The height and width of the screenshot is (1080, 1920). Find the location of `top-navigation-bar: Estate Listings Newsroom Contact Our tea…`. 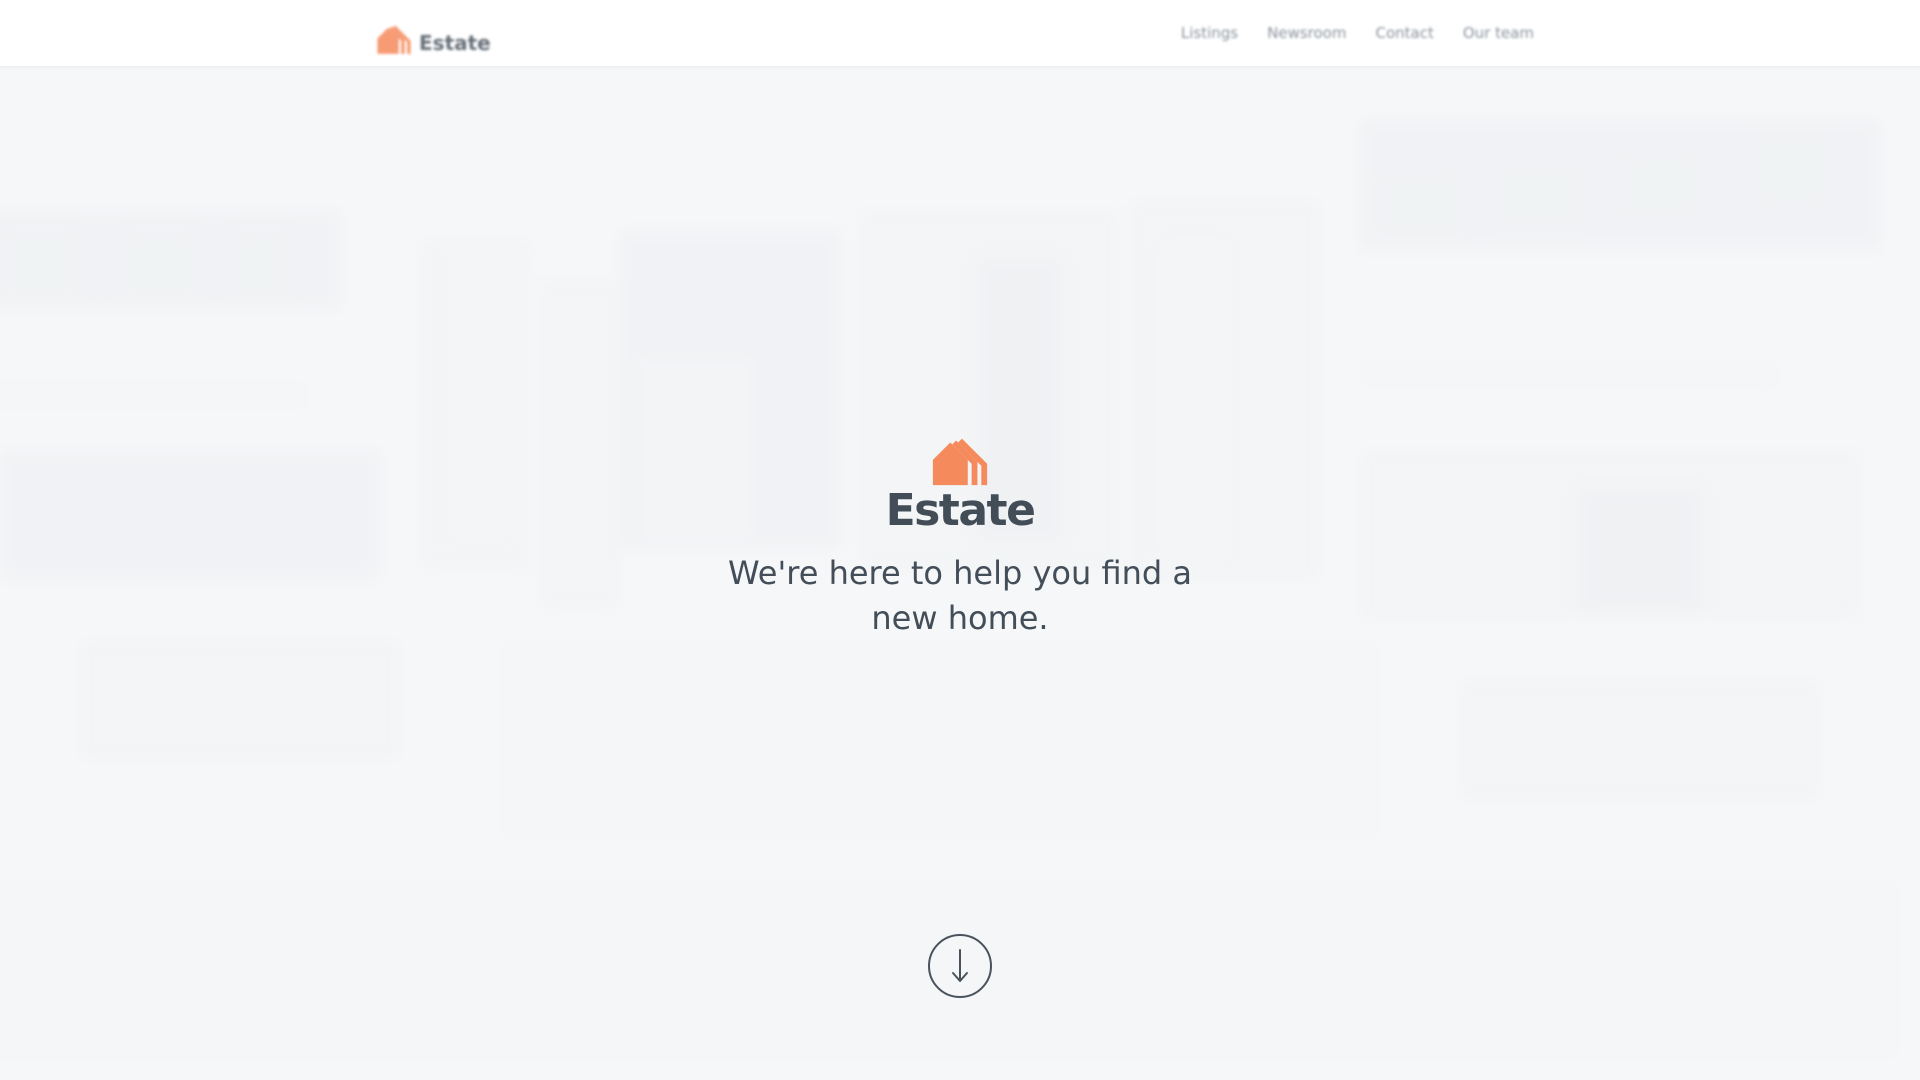

top-navigation-bar: Estate Listings Newsroom Contact Our tea… is located at coordinates (960, 33).